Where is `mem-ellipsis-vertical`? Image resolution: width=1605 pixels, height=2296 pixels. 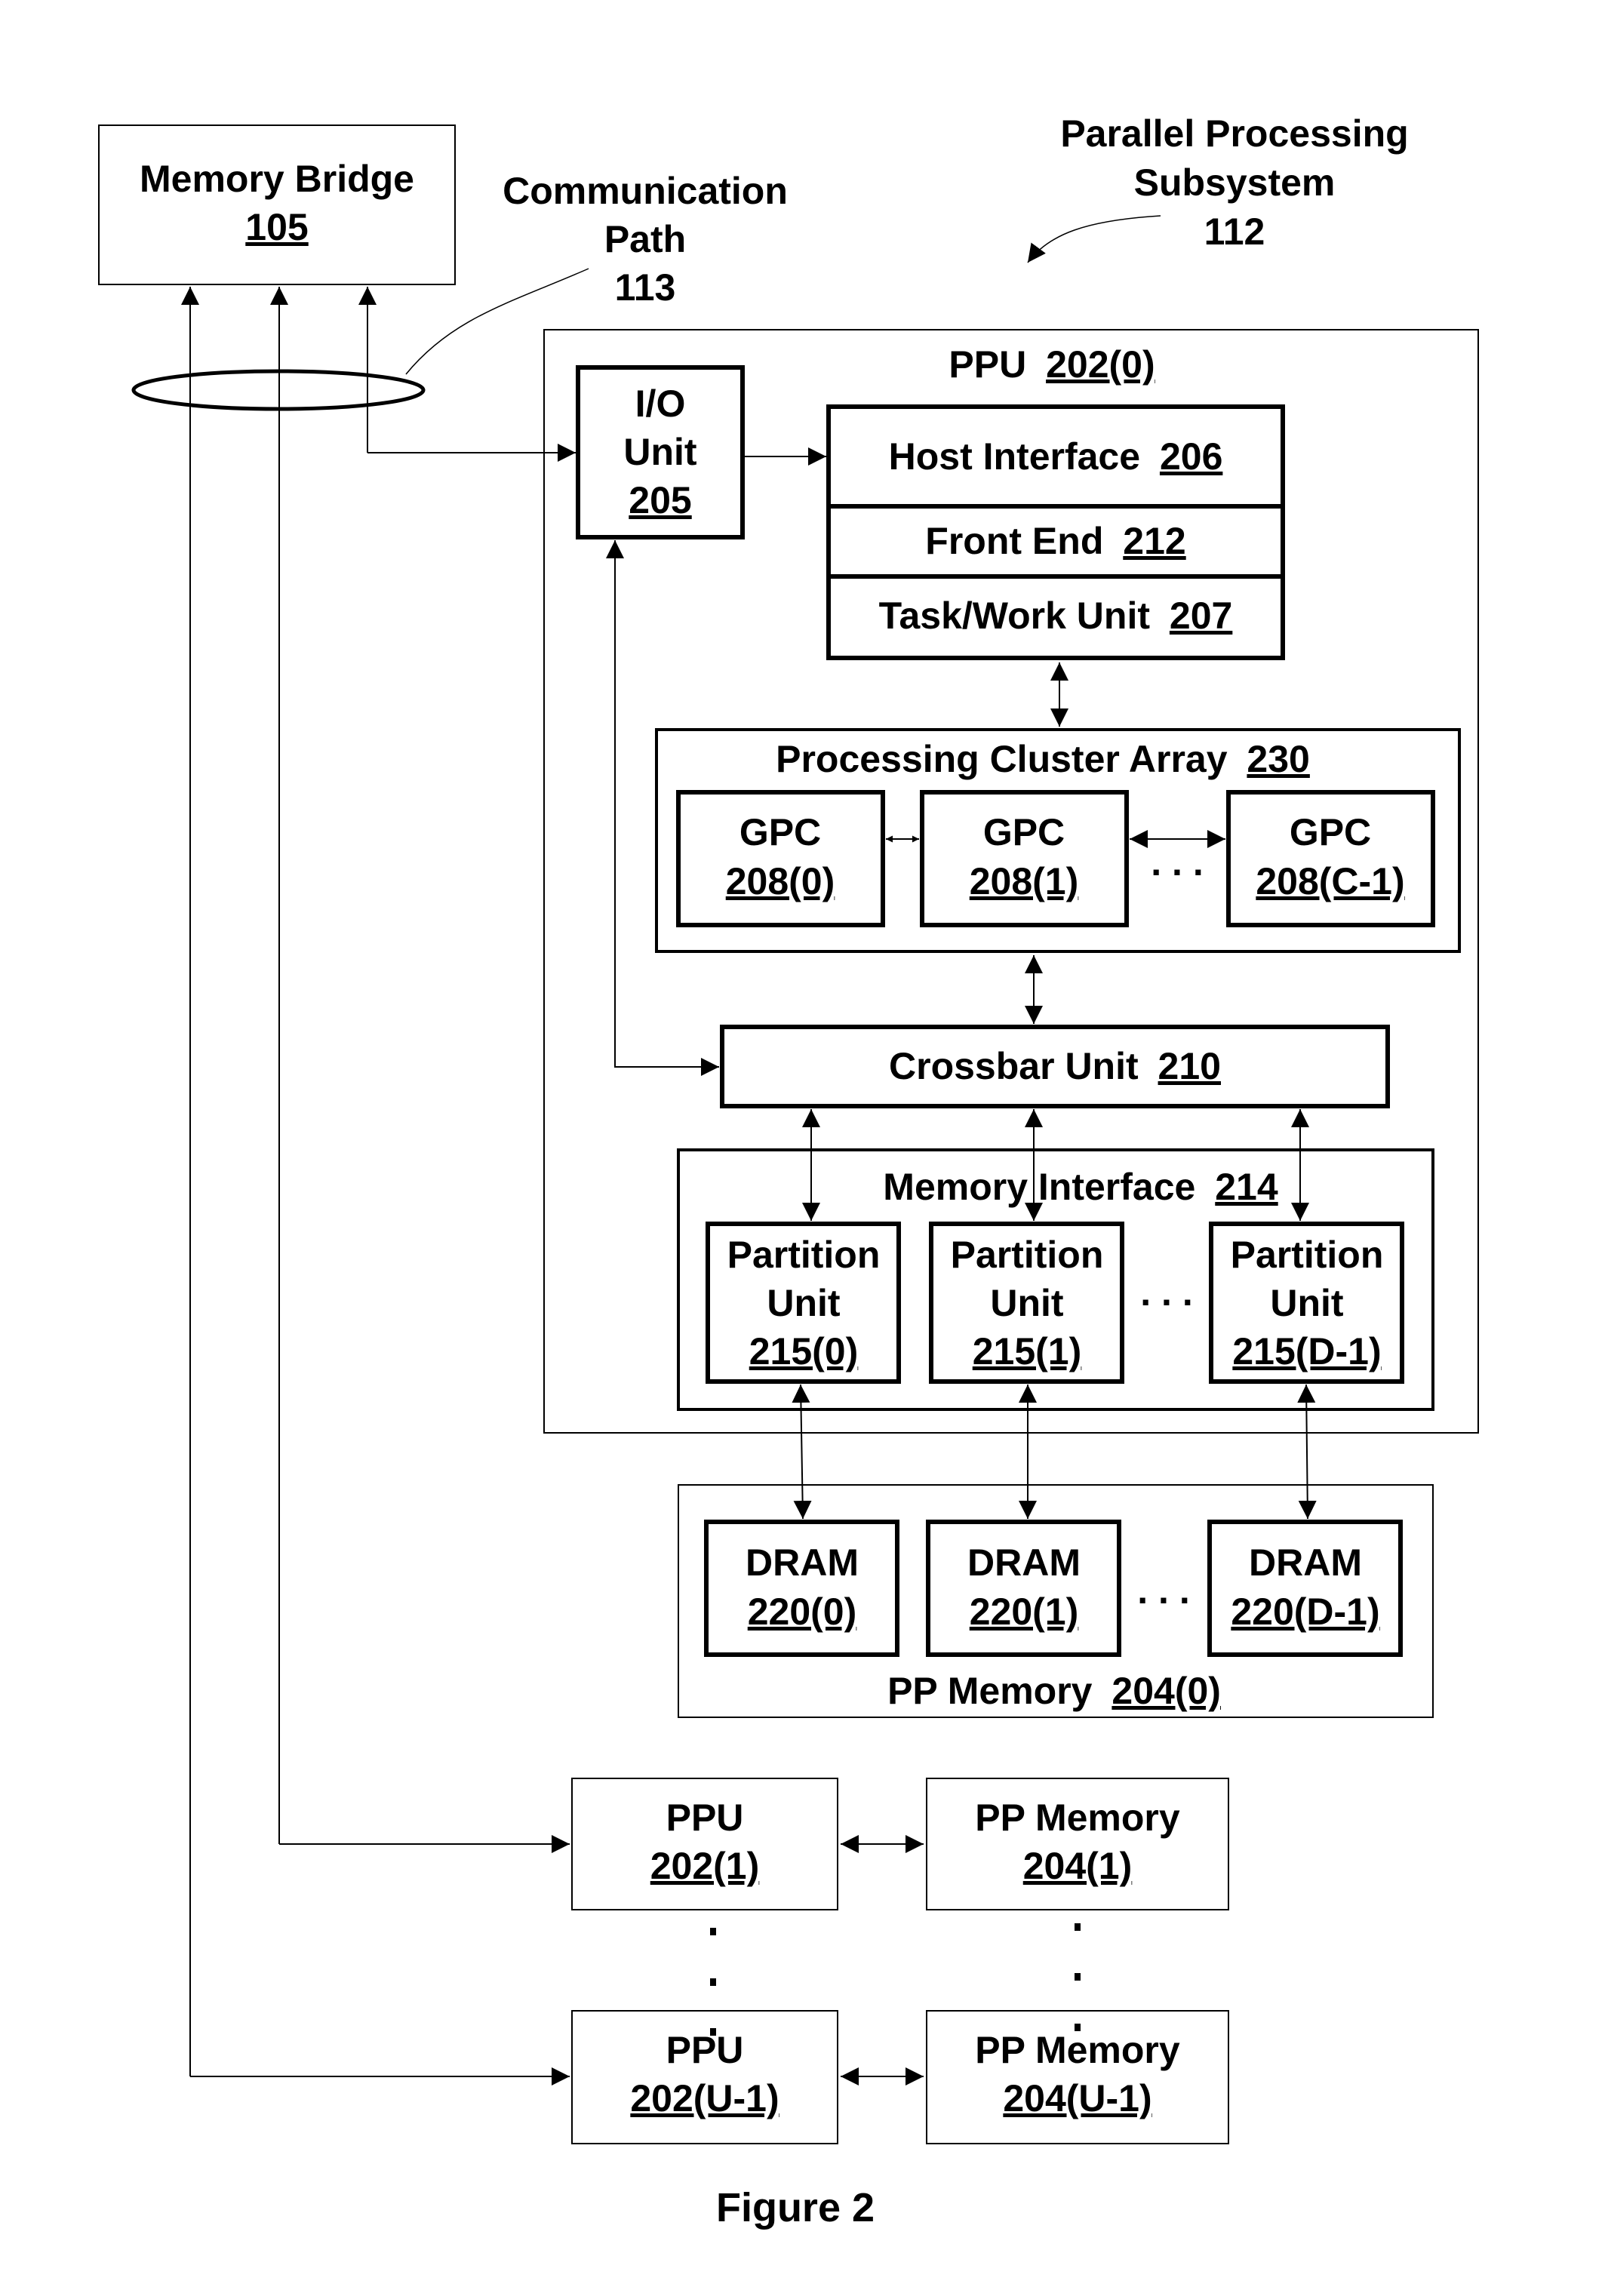 mem-ellipsis-vertical is located at coordinates (1078, 1977).